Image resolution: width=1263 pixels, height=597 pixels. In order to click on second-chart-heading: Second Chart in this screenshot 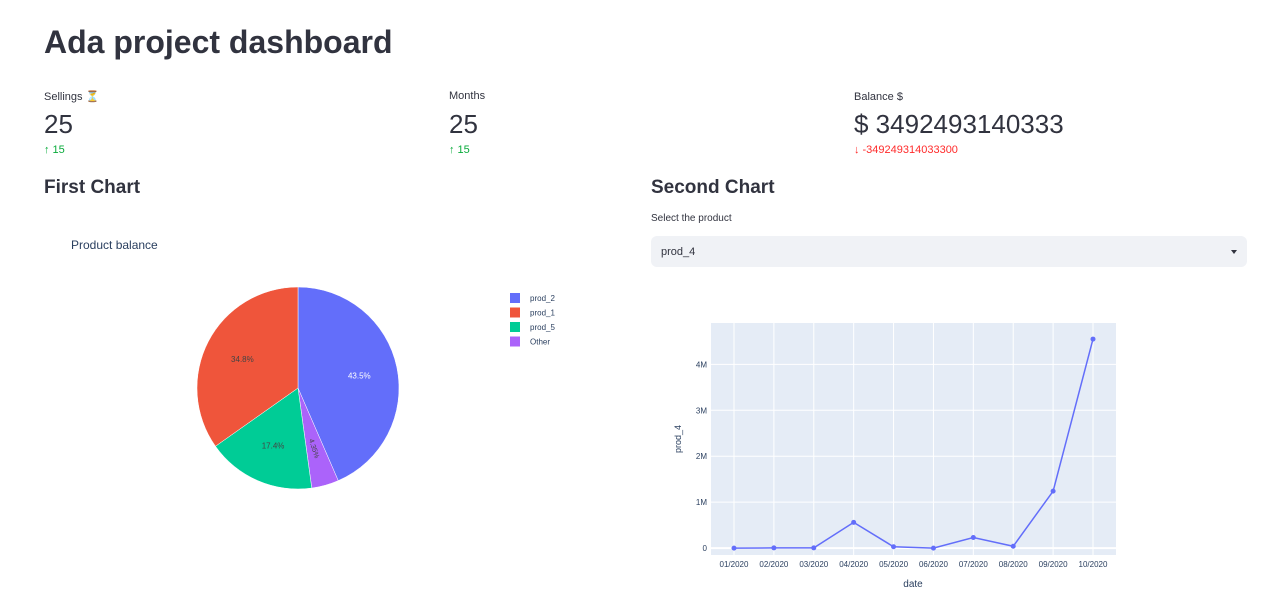, I will do `click(713, 187)`.